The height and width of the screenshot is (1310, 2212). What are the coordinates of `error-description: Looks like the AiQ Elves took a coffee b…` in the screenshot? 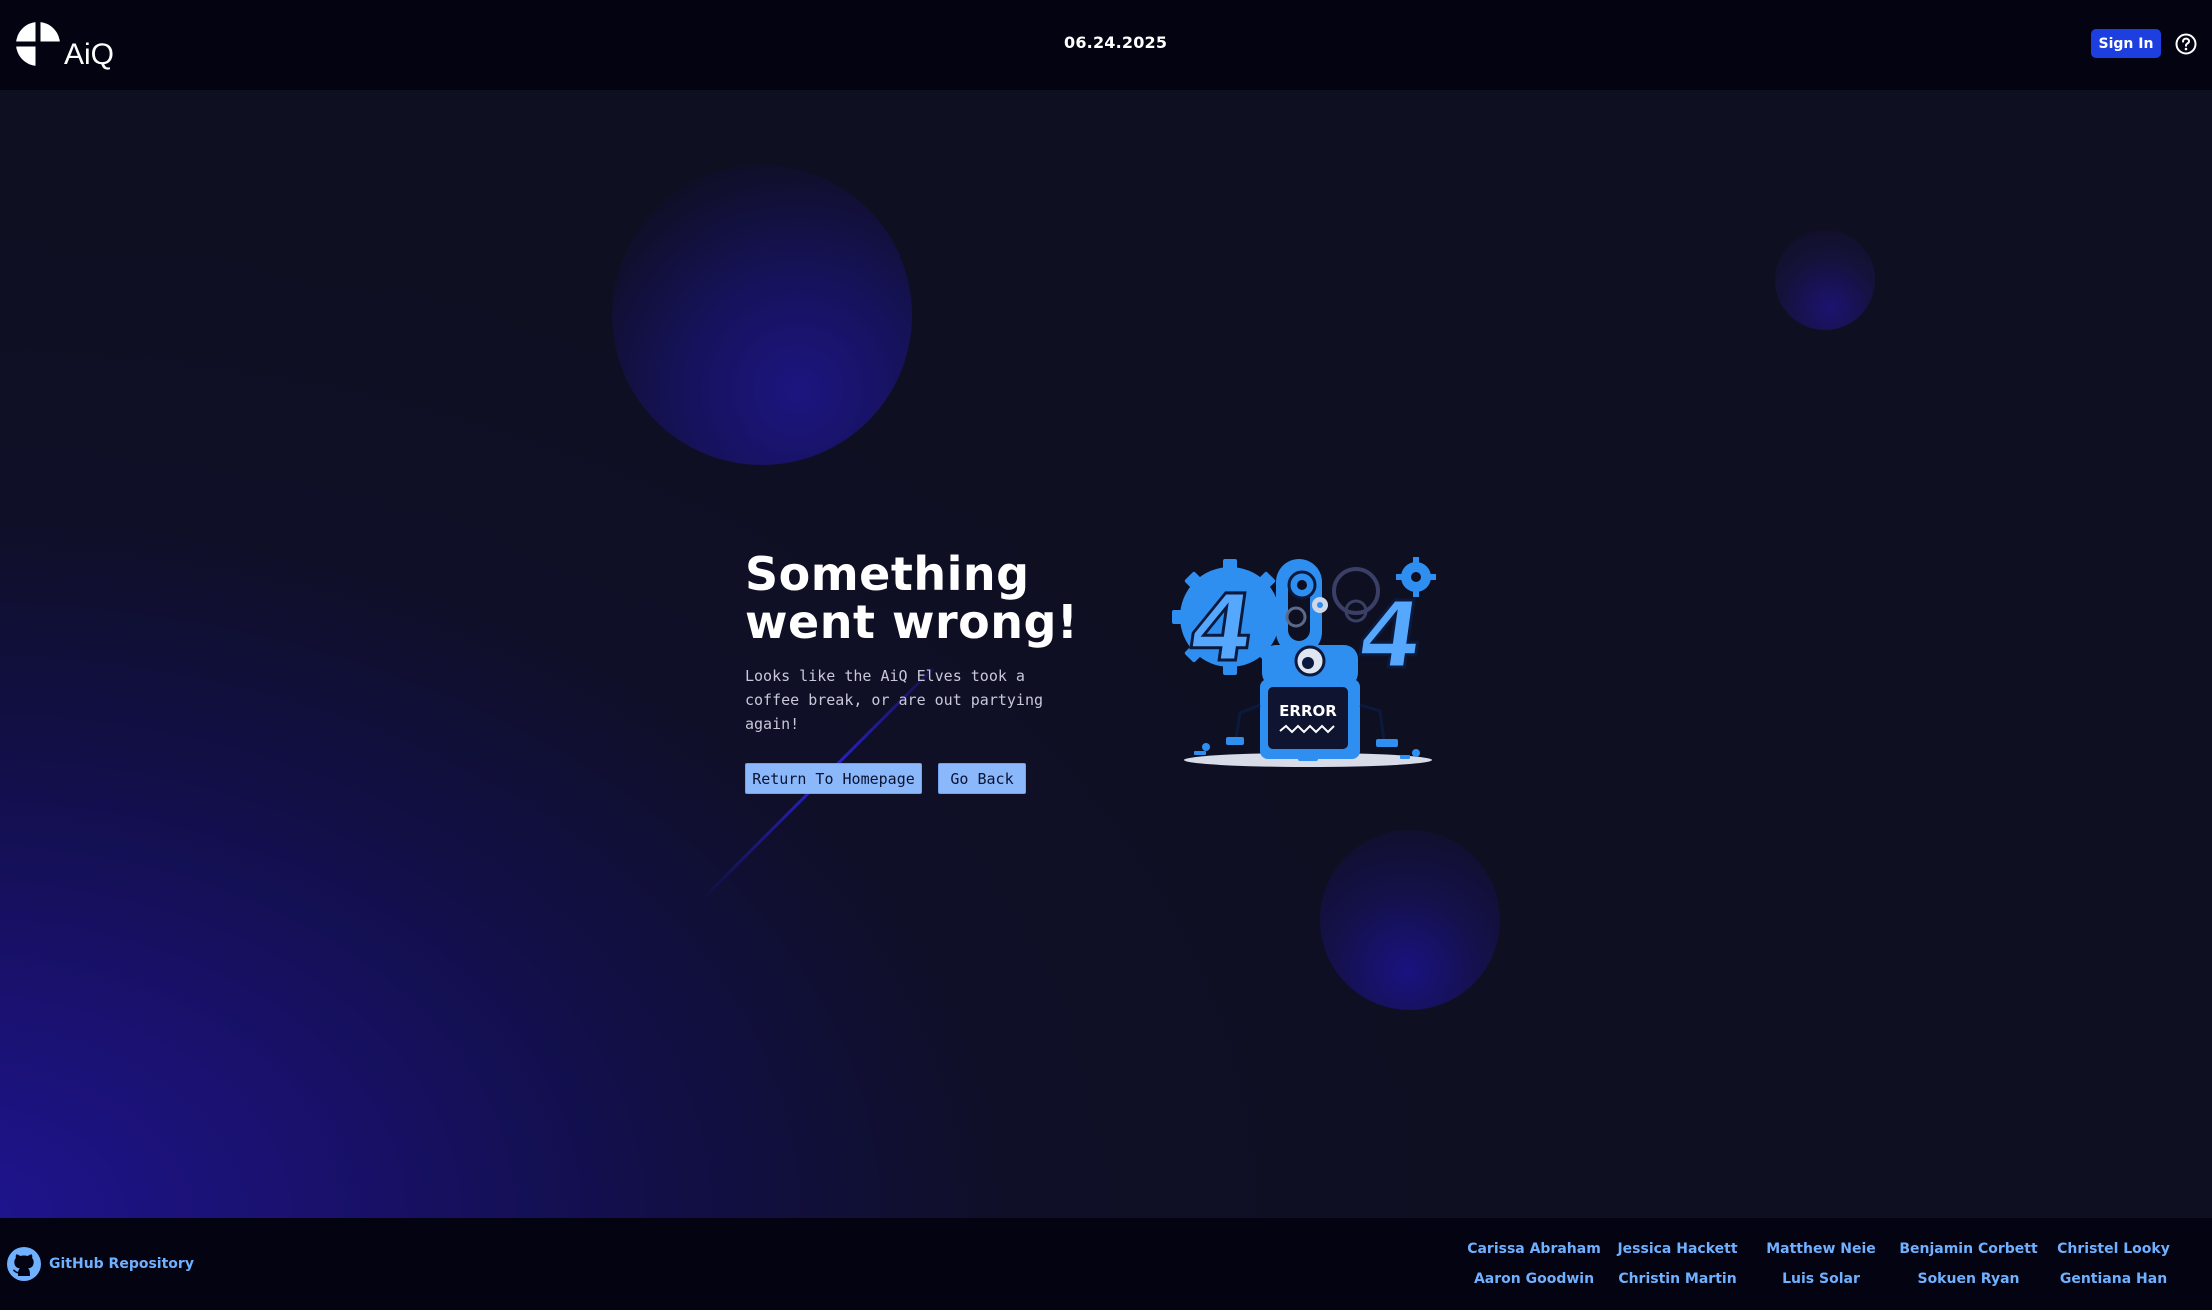 It's located at (894, 700).